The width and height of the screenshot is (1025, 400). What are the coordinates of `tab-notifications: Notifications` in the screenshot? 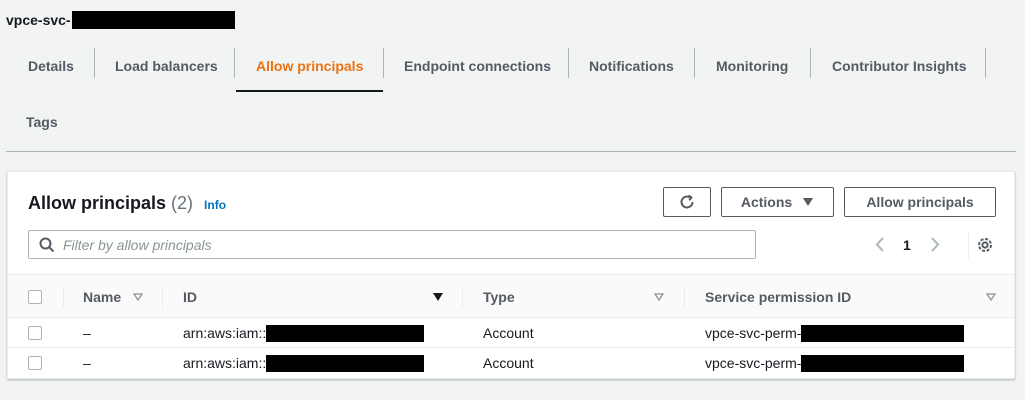 It's located at (631, 66).